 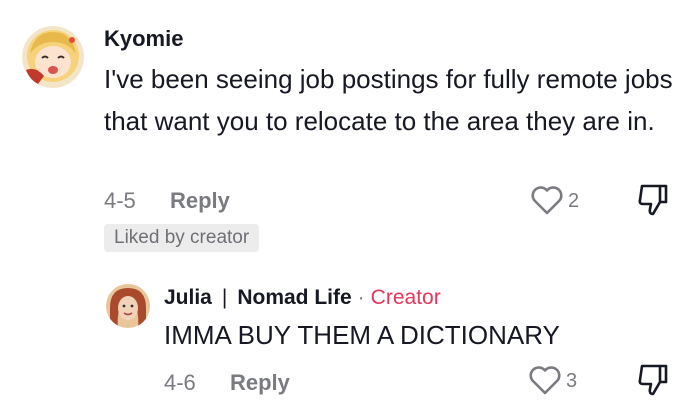 I want to click on comment-reply-button: Reply, so click(x=200, y=201).